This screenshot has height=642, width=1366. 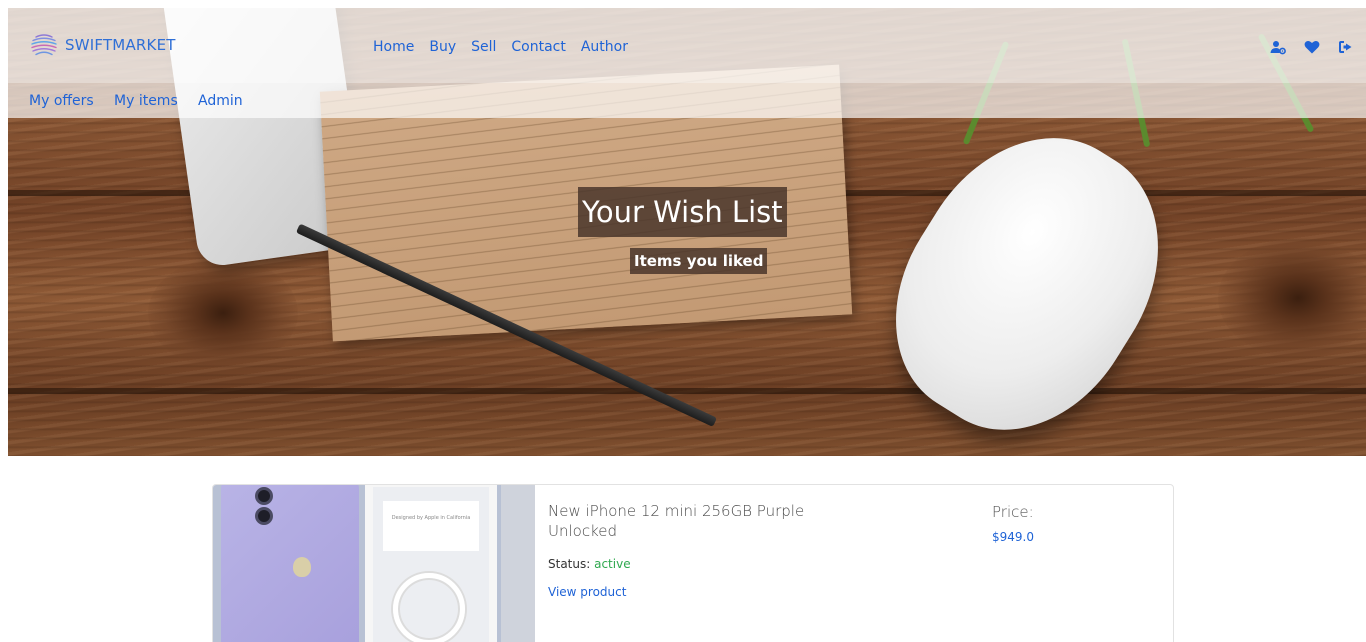 What do you see at coordinates (431, 526) in the screenshot?
I see `box-insert: Designed by Apple in California` at bounding box center [431, 526].